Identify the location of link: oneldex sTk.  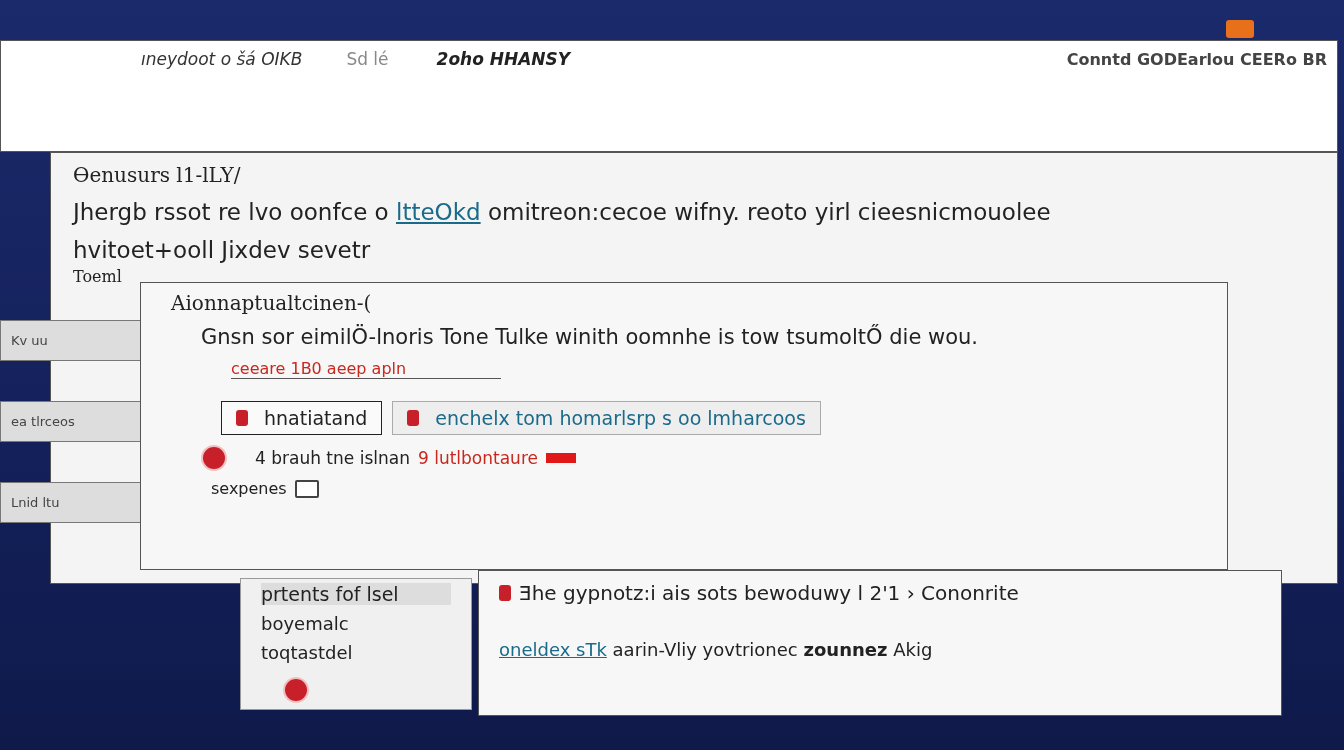
(553, 649).